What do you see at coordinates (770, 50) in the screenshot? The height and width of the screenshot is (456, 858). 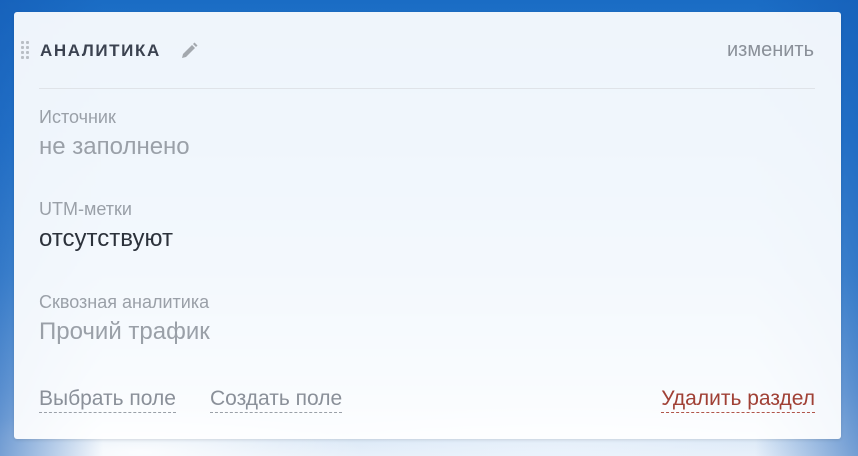 I see `change-button: изменить` at bounding box center [770, 50].